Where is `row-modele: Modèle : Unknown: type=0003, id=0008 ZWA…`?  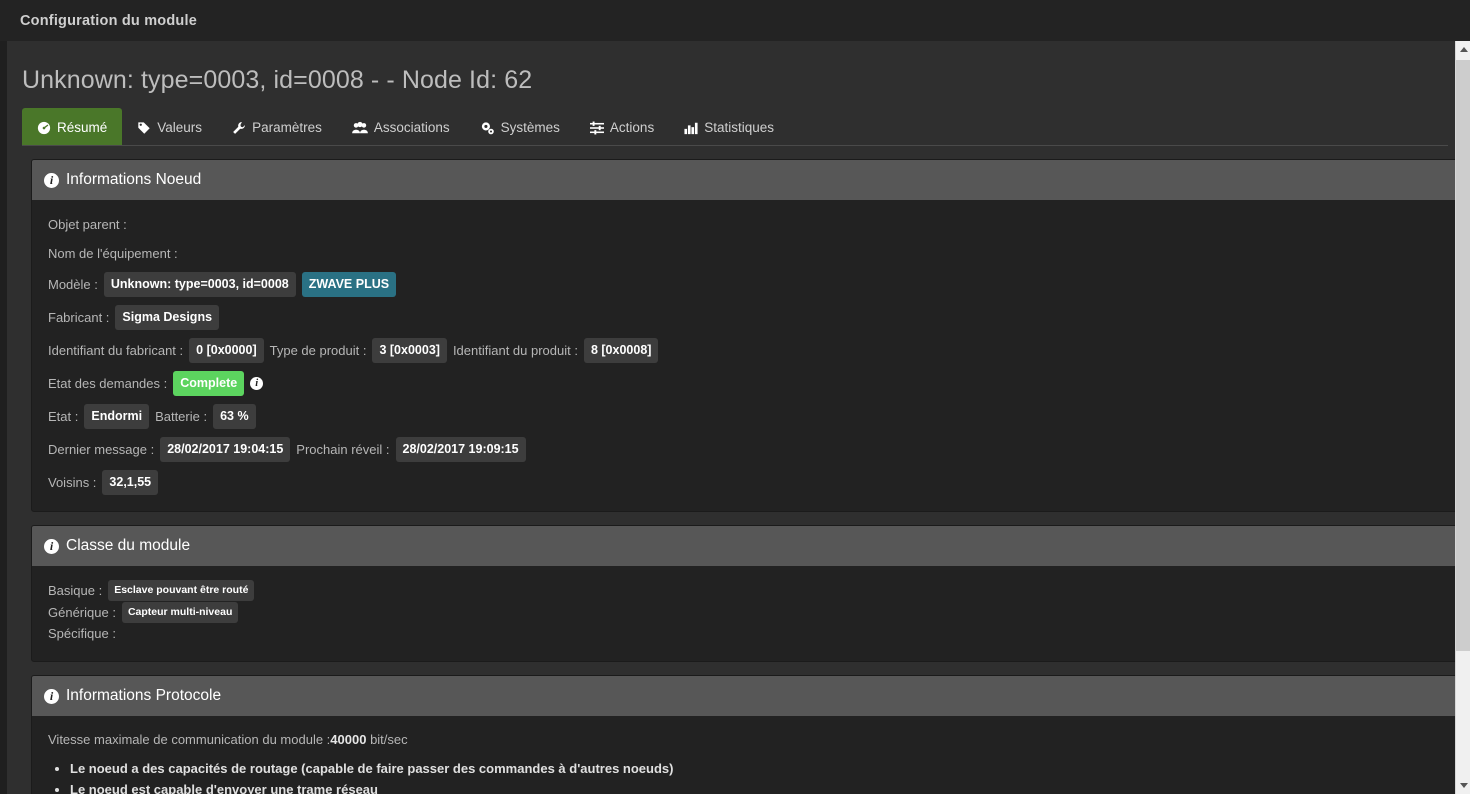 row-modele: Modèle : Unknown: type=0003, id=0008 ZWA… is located at coordinates (745, 284).